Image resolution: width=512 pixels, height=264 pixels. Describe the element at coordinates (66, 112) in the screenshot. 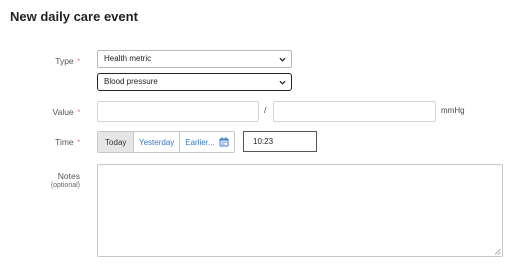

I see `value-label: Value *` at that location.